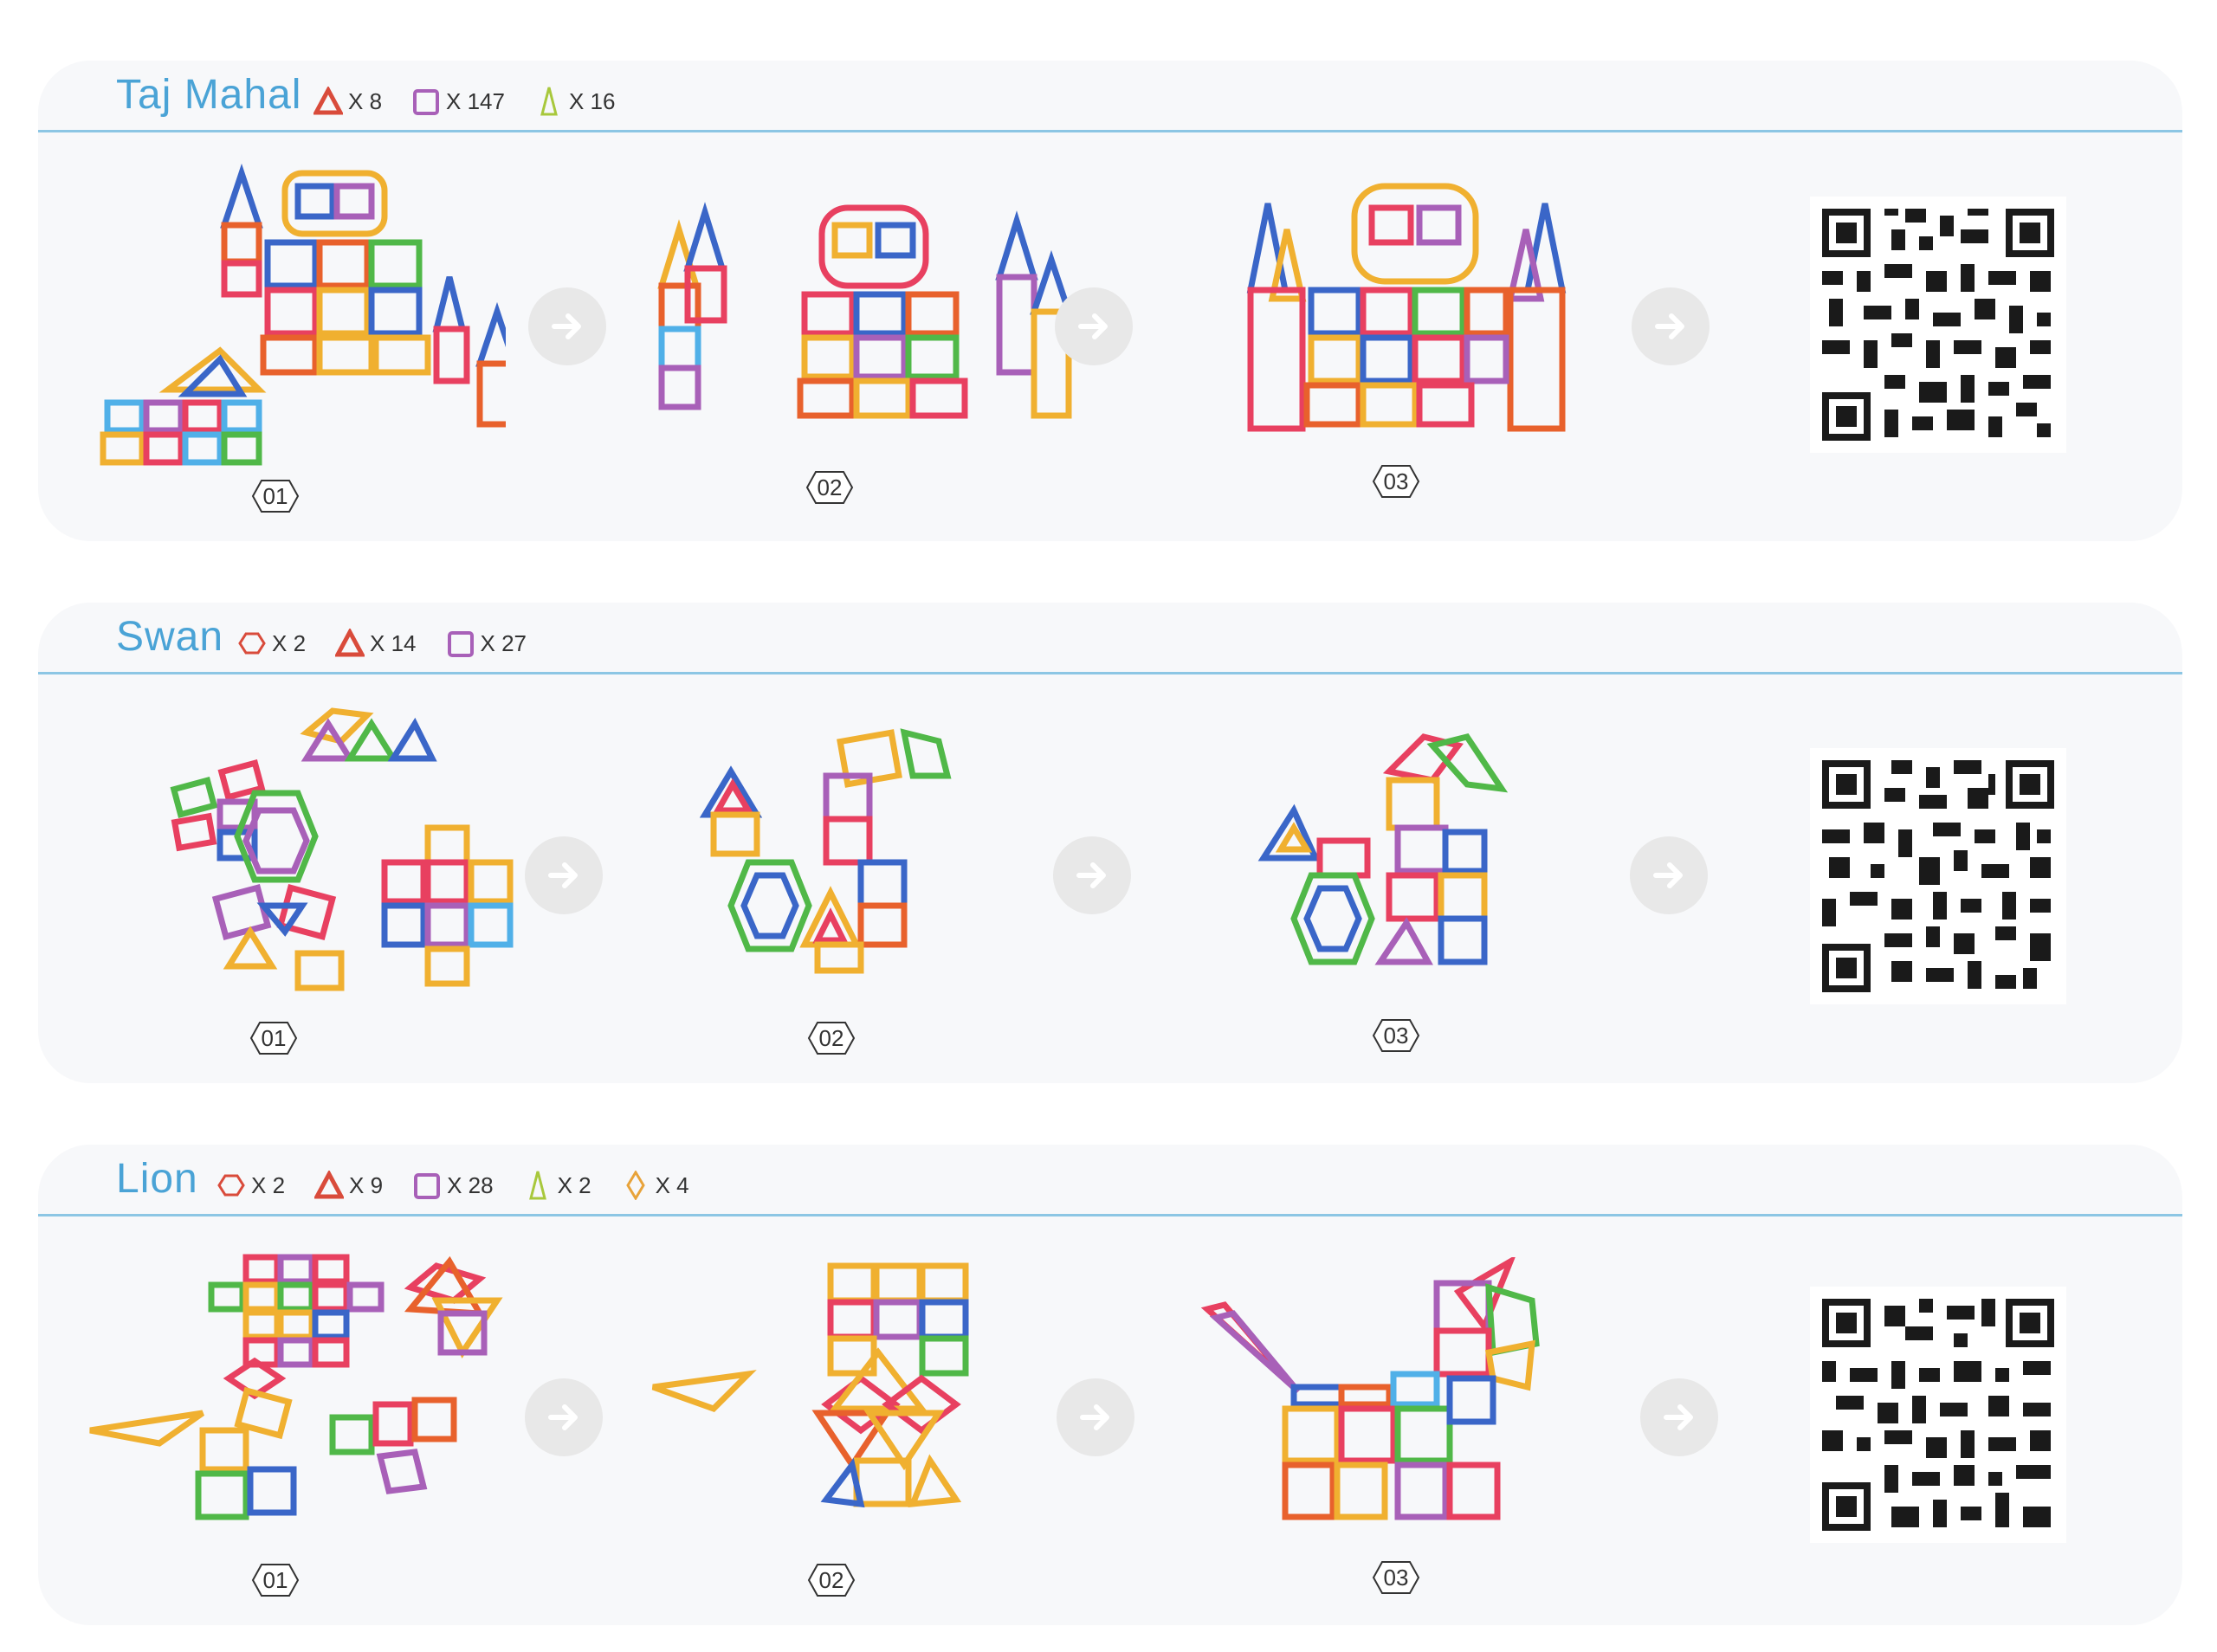  What do you see at coordinates (1110, 1179) in the screenshot?
I see `panel-header: Lion X 2 X 9 X 28 X 2 X 4` at bounding box center [1110, 1179].